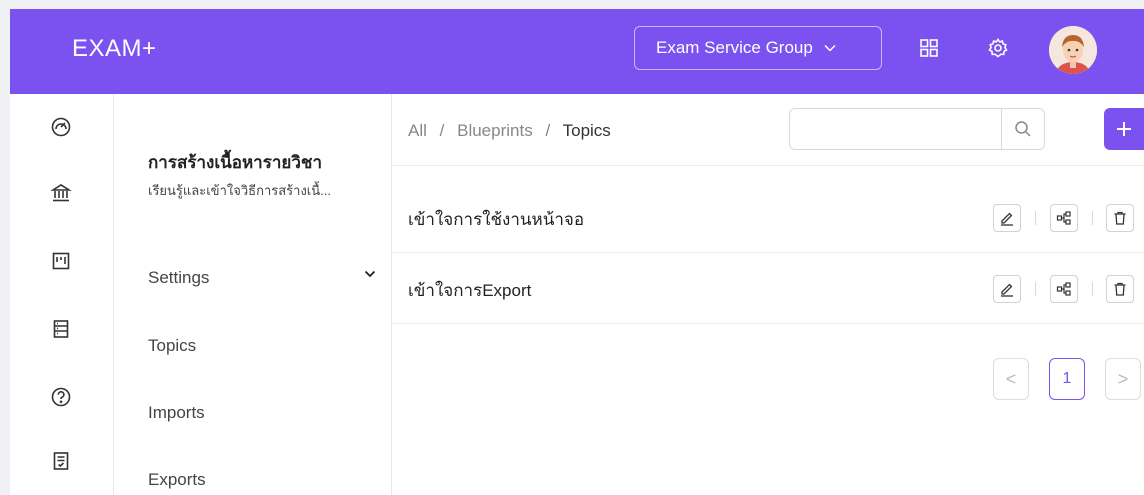 The width and height of the screenshot is (1144, 495). I want to click on course-title: การสร้างเนื้อหารายวิชา, so click(235, 162).